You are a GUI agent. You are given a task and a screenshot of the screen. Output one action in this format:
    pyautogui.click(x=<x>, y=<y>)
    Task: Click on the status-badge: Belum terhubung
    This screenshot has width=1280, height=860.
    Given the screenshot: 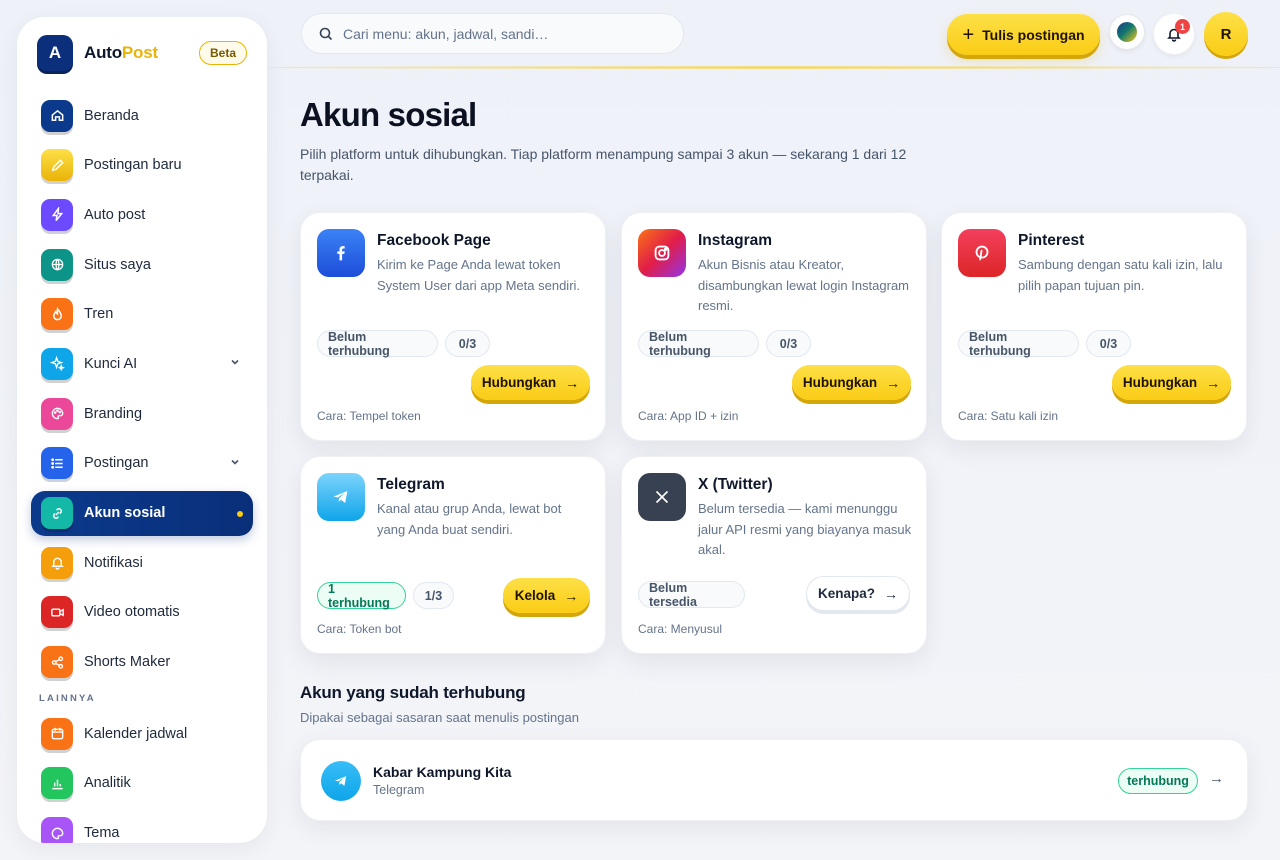 What is the action you would take?
    pyautogui.click(x=377, y=344)
    